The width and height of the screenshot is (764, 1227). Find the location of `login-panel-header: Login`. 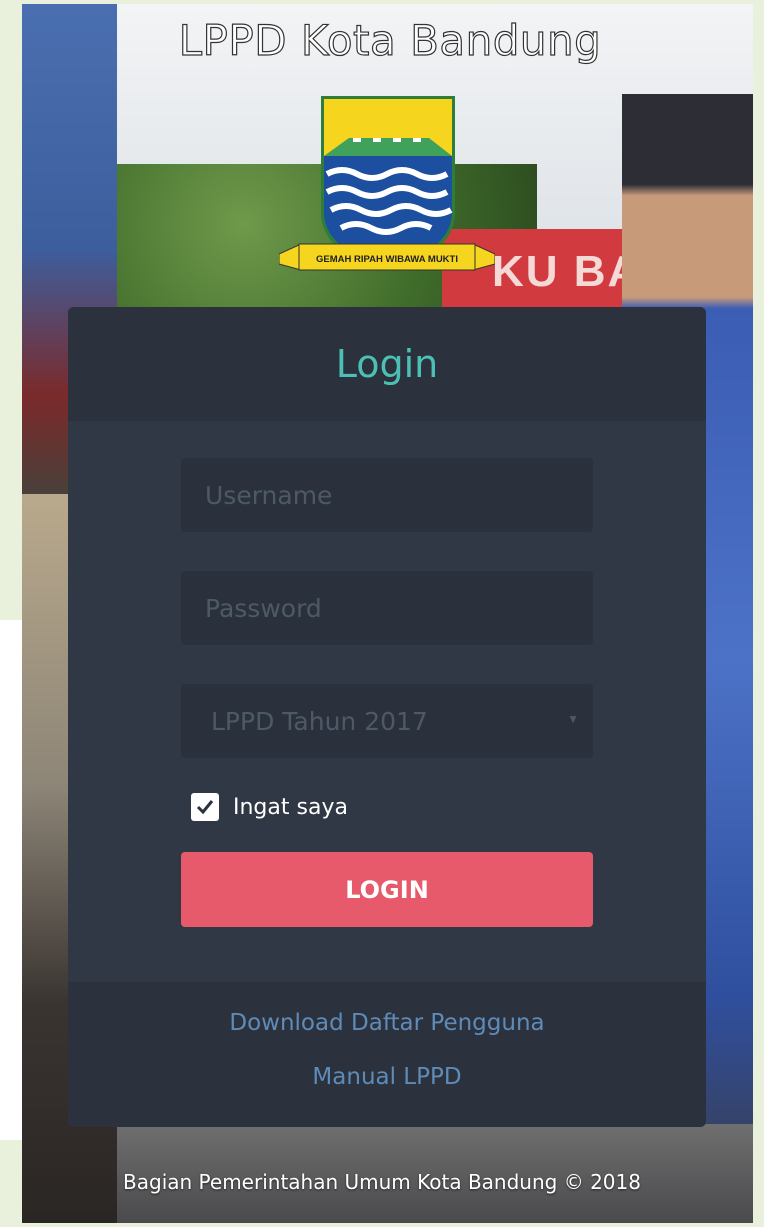

login-panel-header: Login is located at coordinates (387, 364).